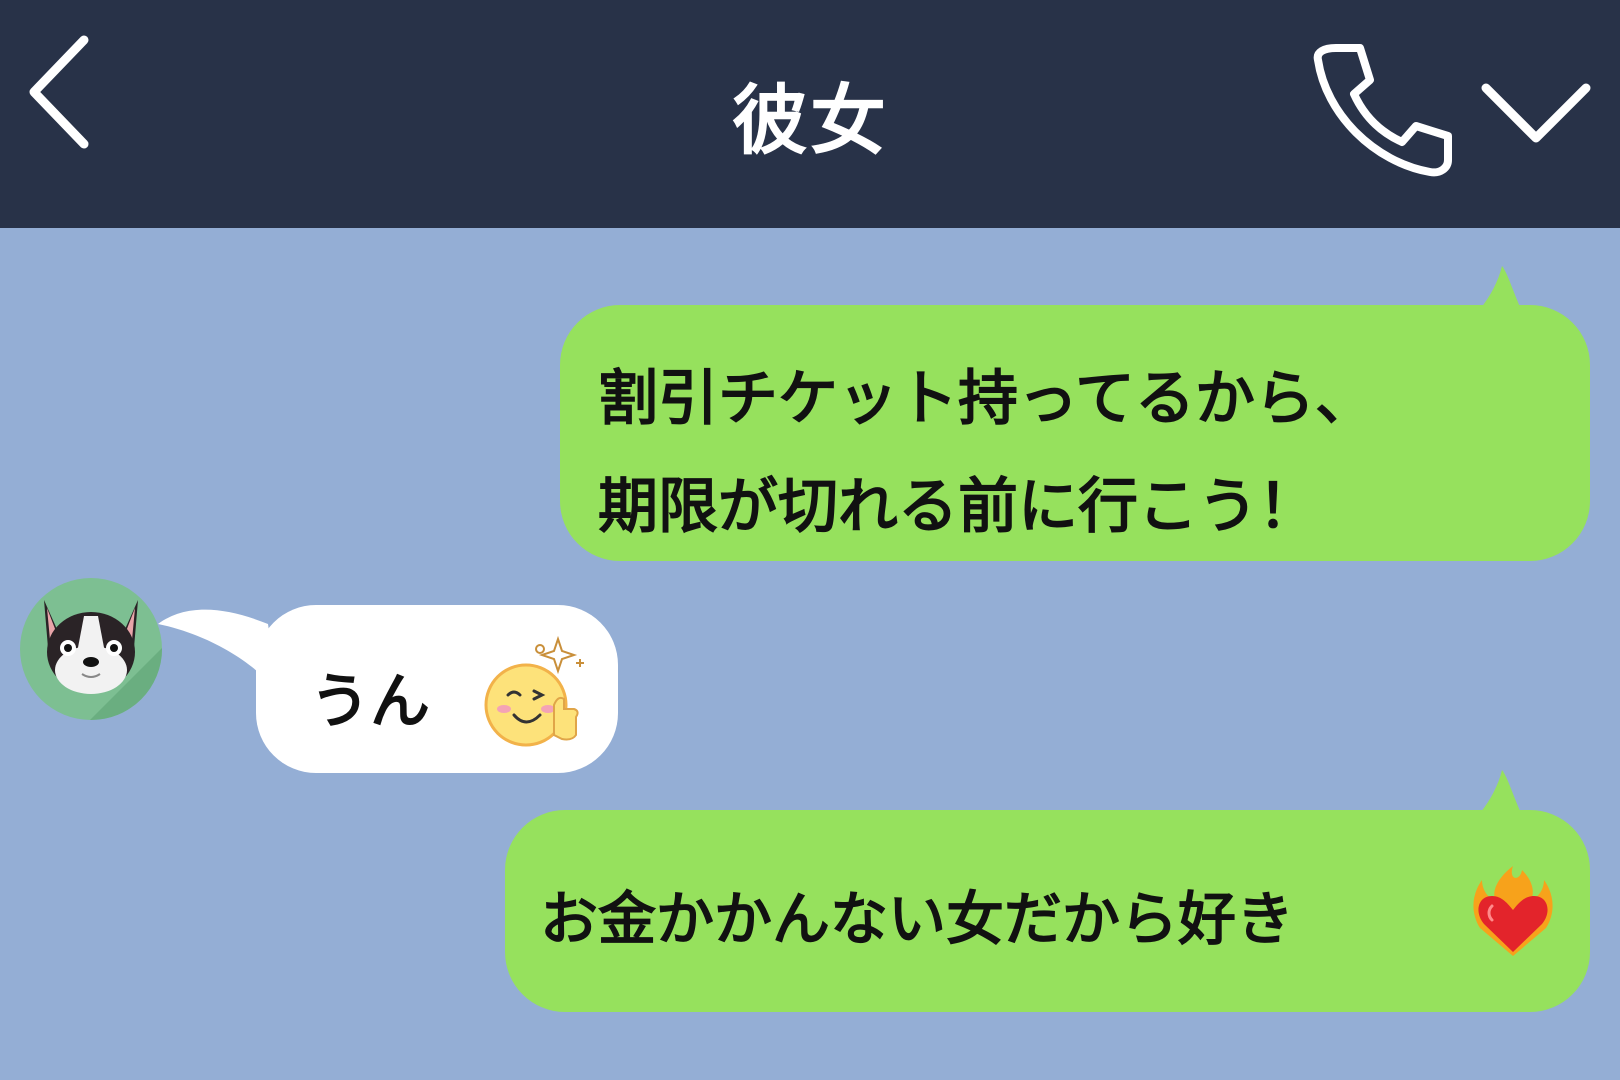 The height and width of the screenshot is (1080, 1620). I want to click on message-text-line: 期限が切れる前に行こう！, so click(958, 507).